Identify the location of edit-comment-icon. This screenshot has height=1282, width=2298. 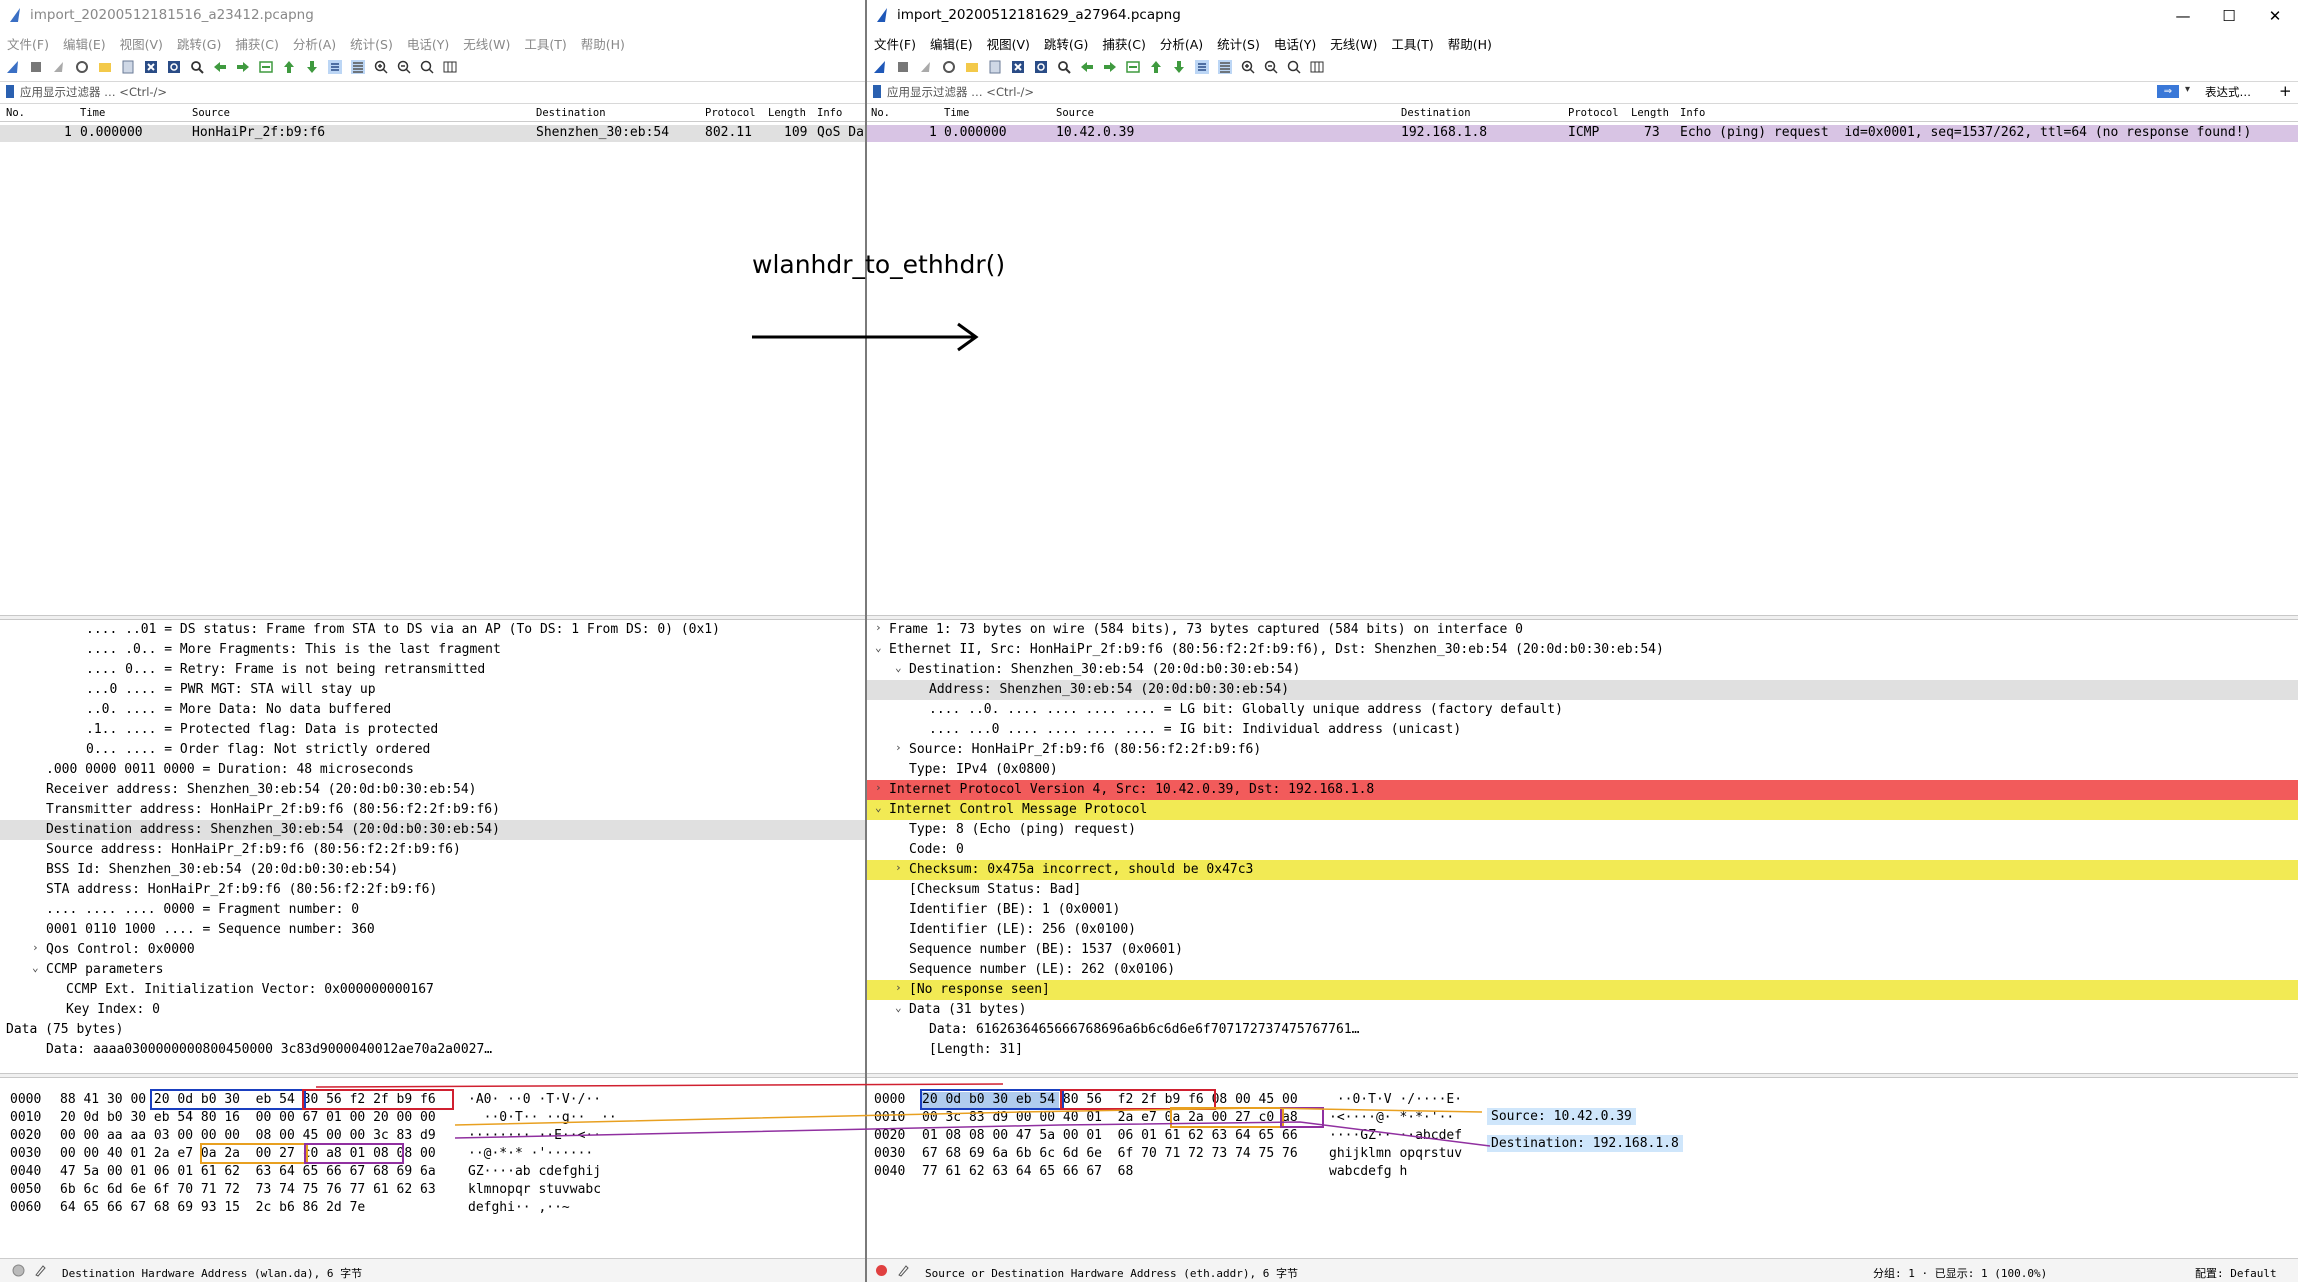
(903, 1270).